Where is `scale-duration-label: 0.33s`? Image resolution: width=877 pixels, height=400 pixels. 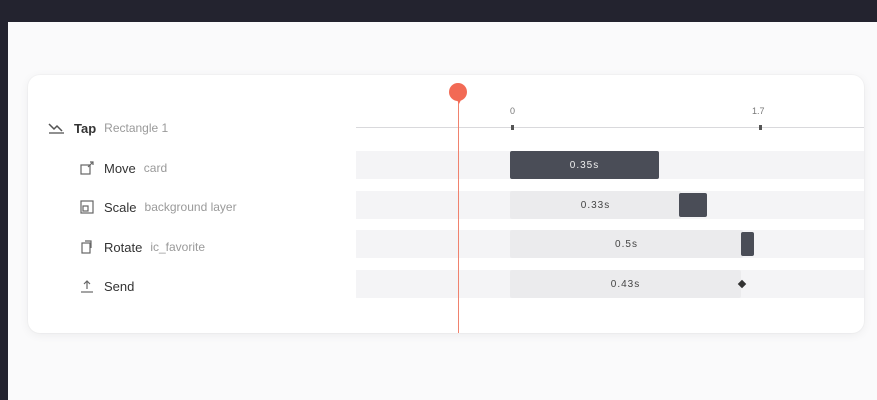 scale-duration-label: 0.33s is located at coordinates (595, 205).